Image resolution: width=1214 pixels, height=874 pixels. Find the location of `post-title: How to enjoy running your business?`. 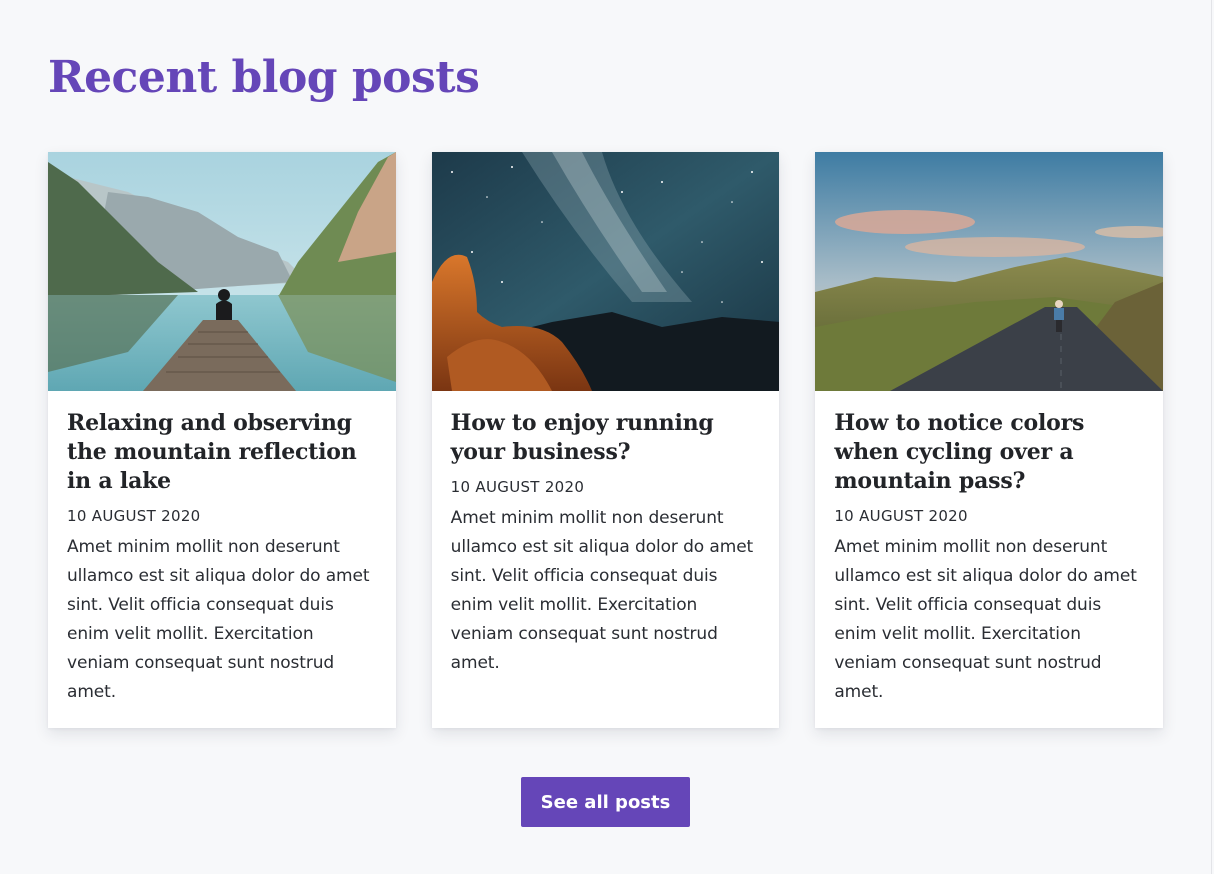

post-title: How to enjoy running your business? is located at coordinates (606, 438).